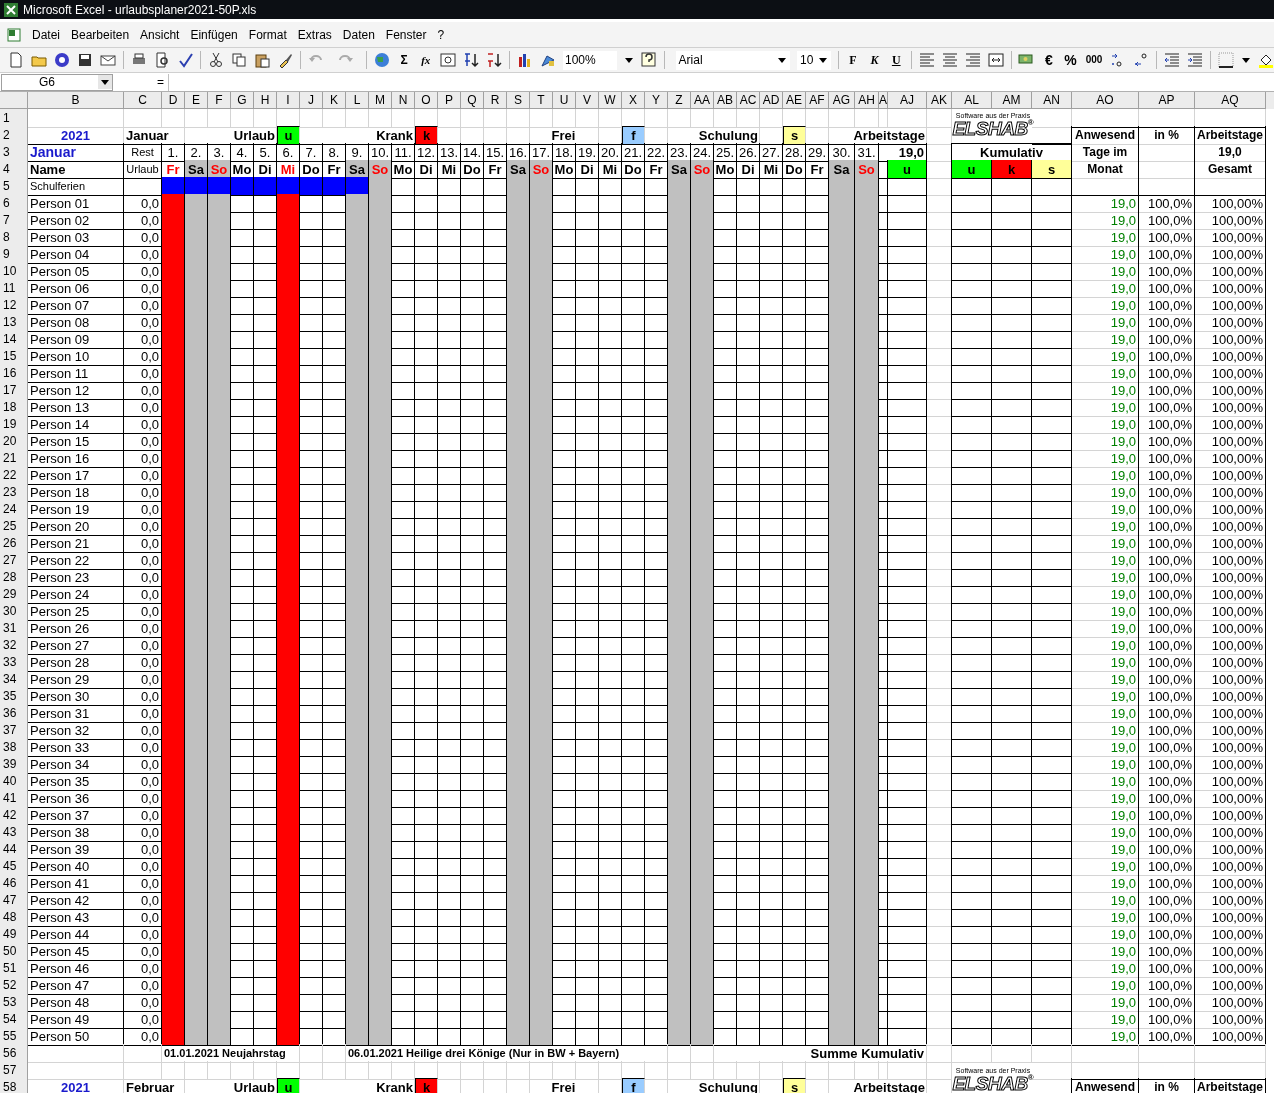 This screenshot has height=1093, width=1274. I want to click on bold-button: F, so click(853, 60).